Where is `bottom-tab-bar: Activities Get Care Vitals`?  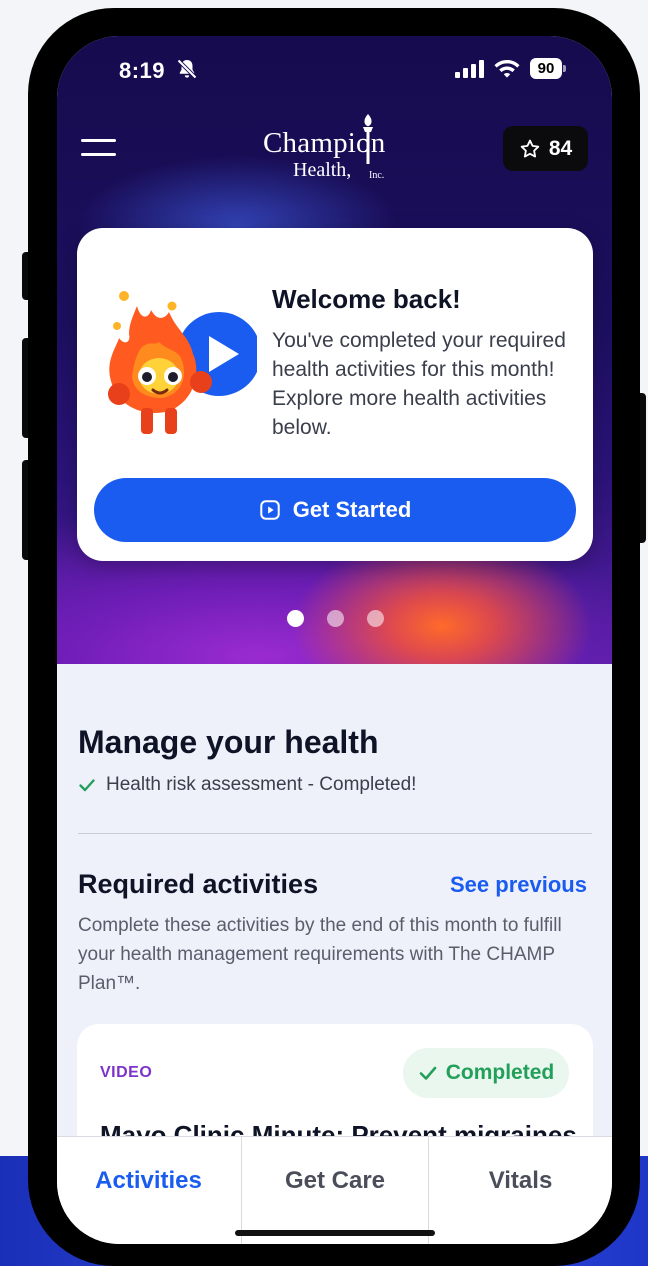 bottom-tab-bar: Activities Get Care Vitals is located at coordinates (334, 1190).